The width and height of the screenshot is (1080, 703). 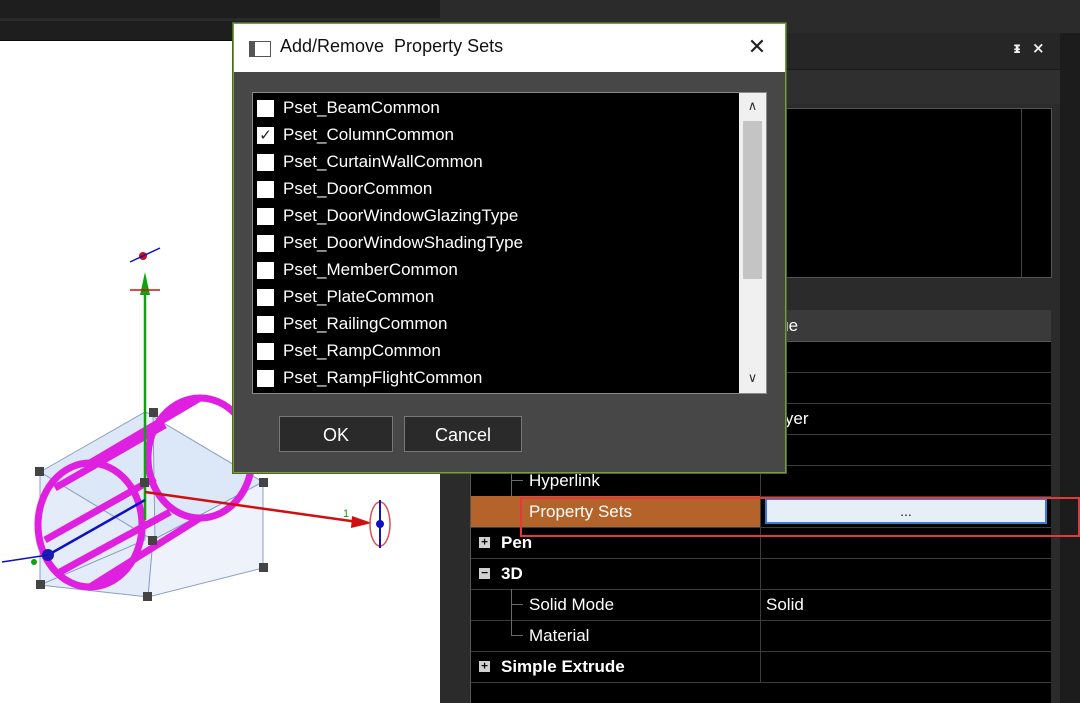 What do you see at coordinates (361, 107) in the screenshot?
I see `list-item-label: Pset_BeamCommon` at bounding box center [361, 107].